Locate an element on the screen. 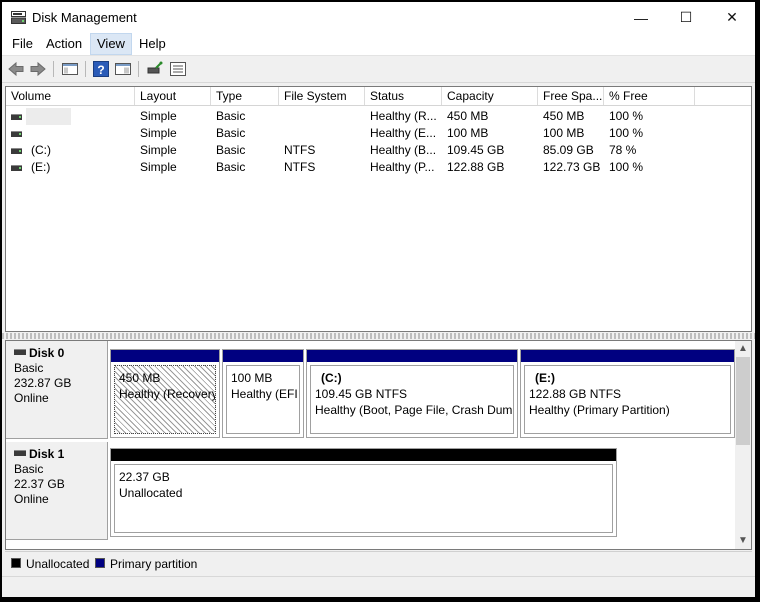 This screenshot has height=602, width=760. partition-size: 450 MB is located at coordinates (140, 378).